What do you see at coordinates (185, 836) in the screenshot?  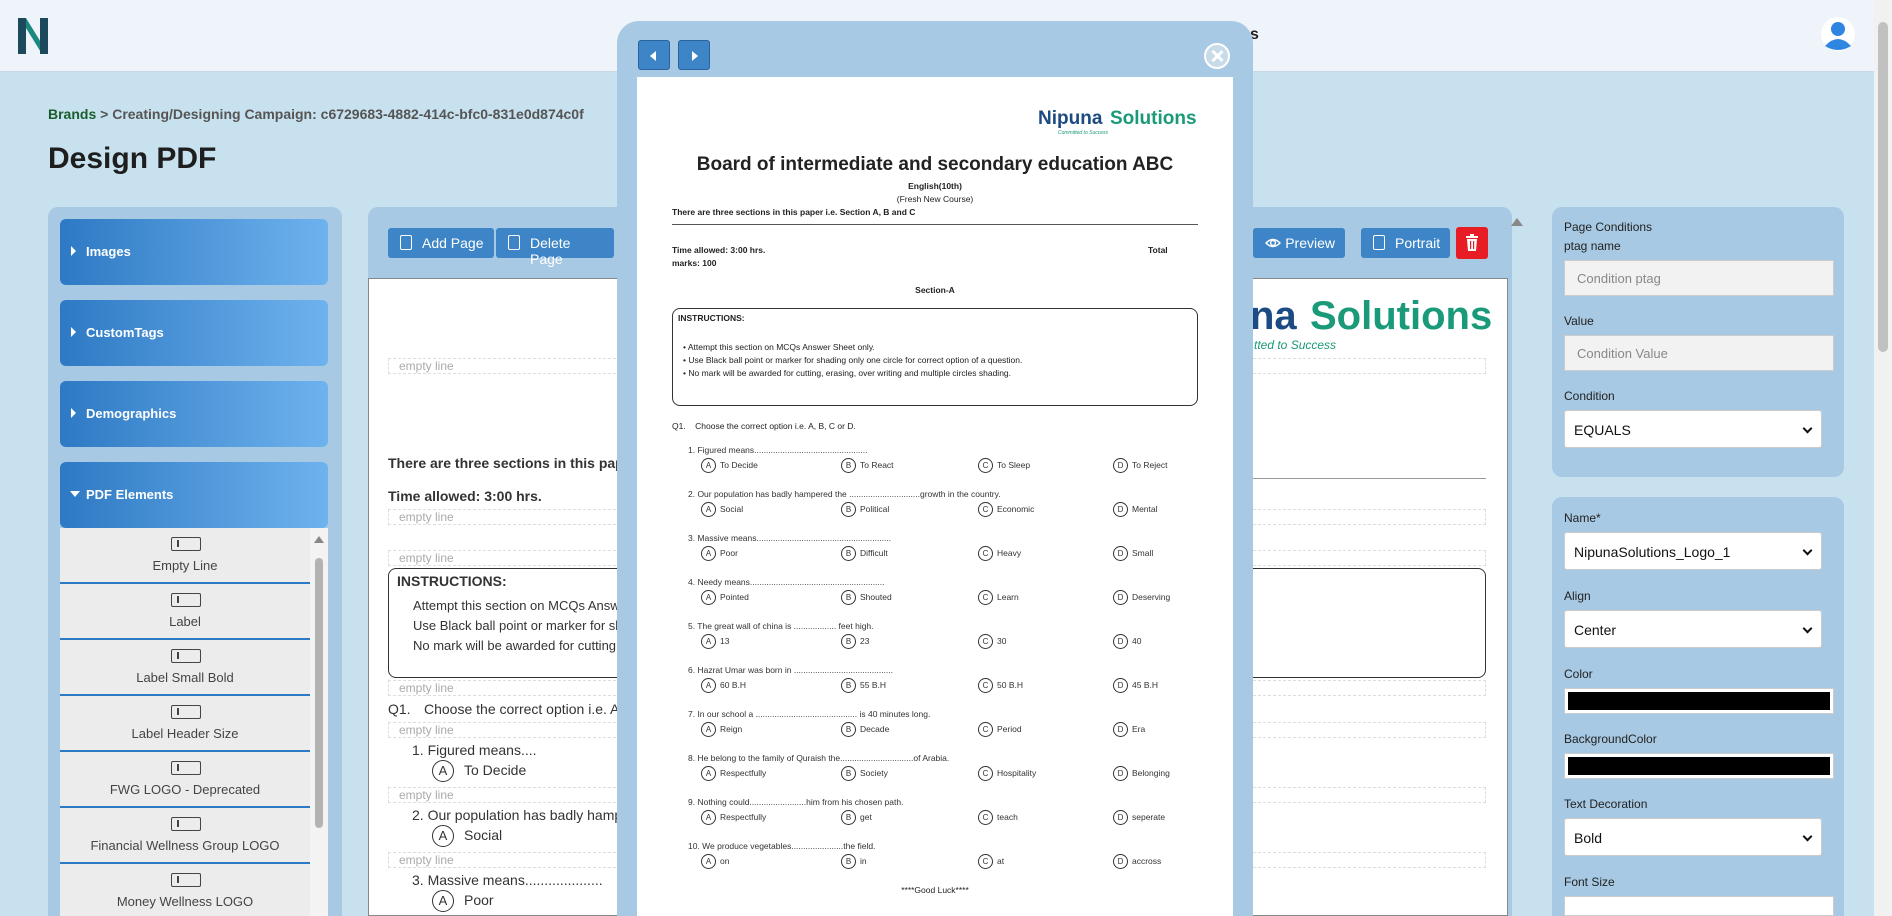 I see `pdf-element-financial-wellness-logo: Financial Wellness Group LOGO` at bounding box center [185, 836].